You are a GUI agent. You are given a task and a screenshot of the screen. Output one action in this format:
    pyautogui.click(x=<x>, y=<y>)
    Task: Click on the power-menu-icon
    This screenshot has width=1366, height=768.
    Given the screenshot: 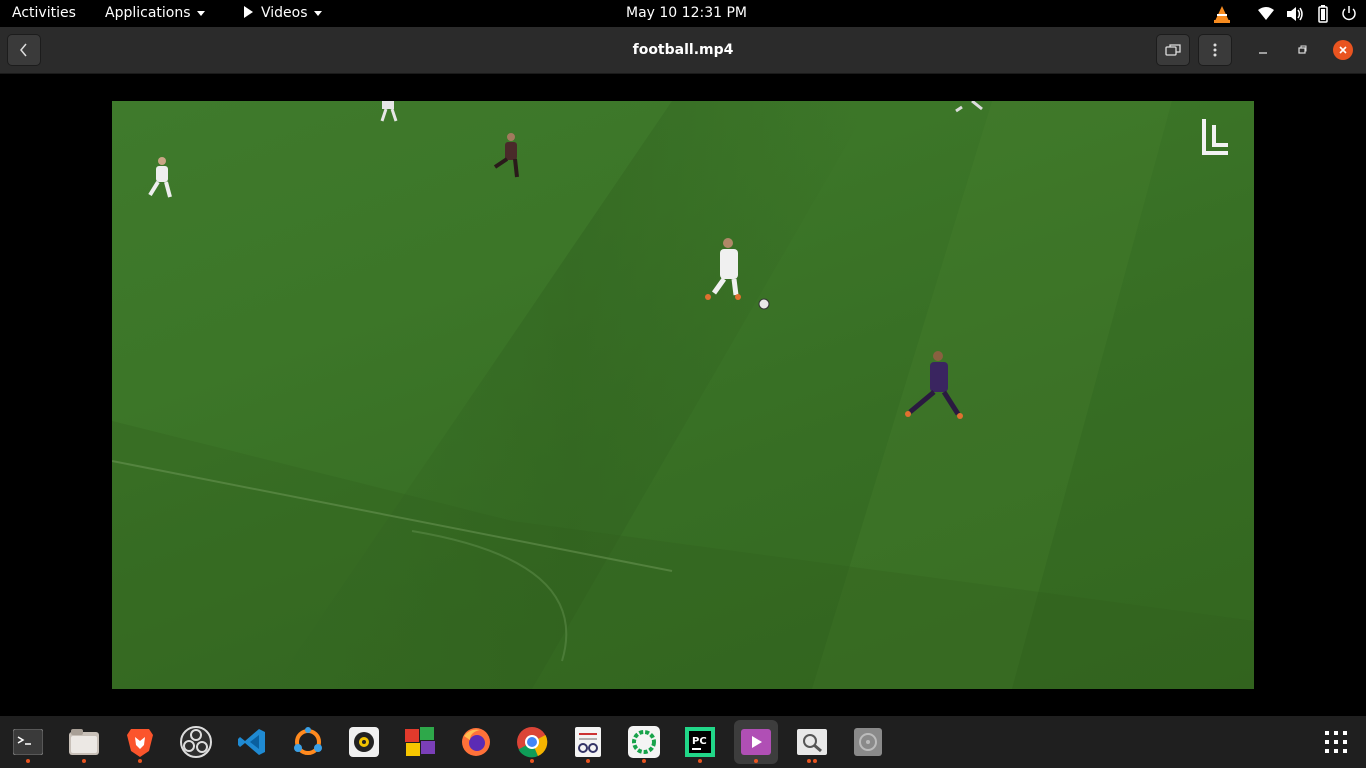 What is the action you would take?
    pyautogui.click(x=1349, y=14)
    